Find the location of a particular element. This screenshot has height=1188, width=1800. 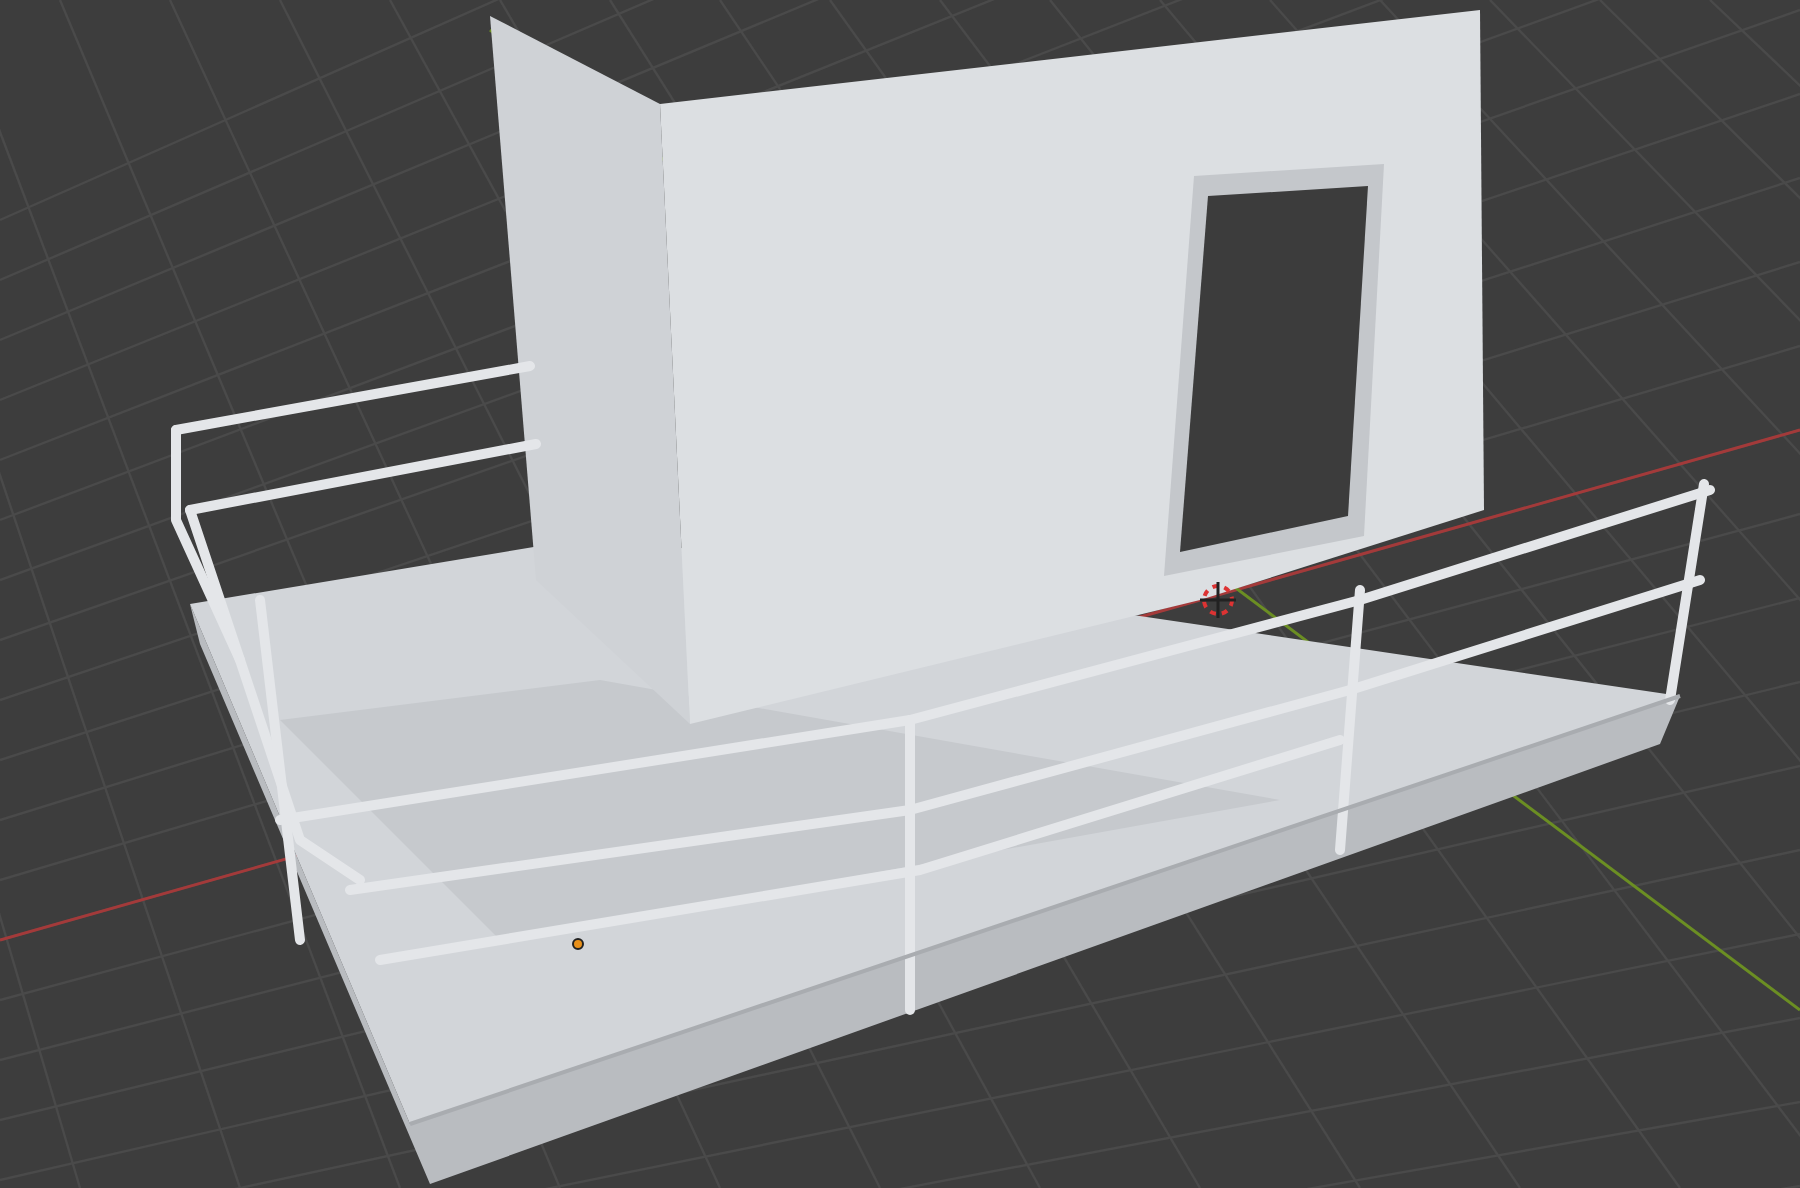

cursor-crosshair-icon is located at coordinates (1218, 600).